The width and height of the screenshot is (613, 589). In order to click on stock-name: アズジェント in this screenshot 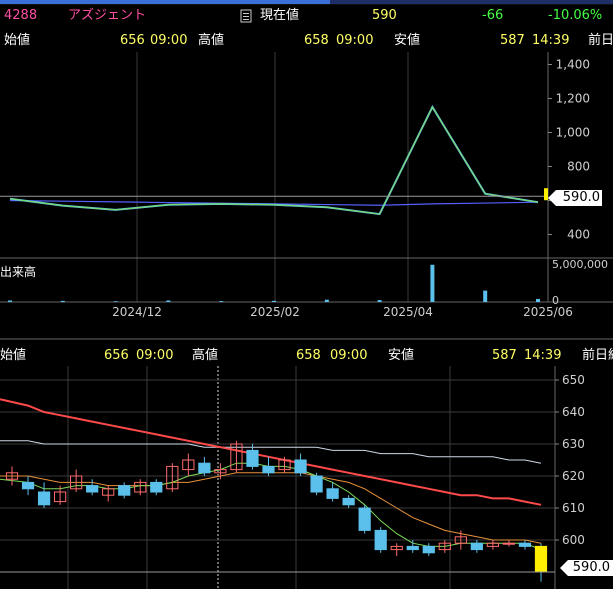, I will do `click(107, 15)`.